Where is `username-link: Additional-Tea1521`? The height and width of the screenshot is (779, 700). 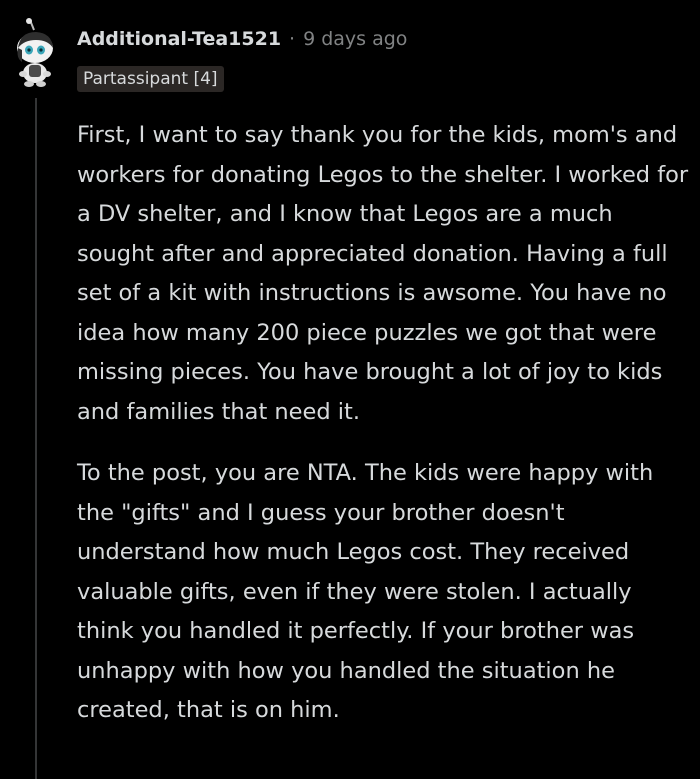
username-link: Additional-Tea1521 is located at coordinates (179, 39).